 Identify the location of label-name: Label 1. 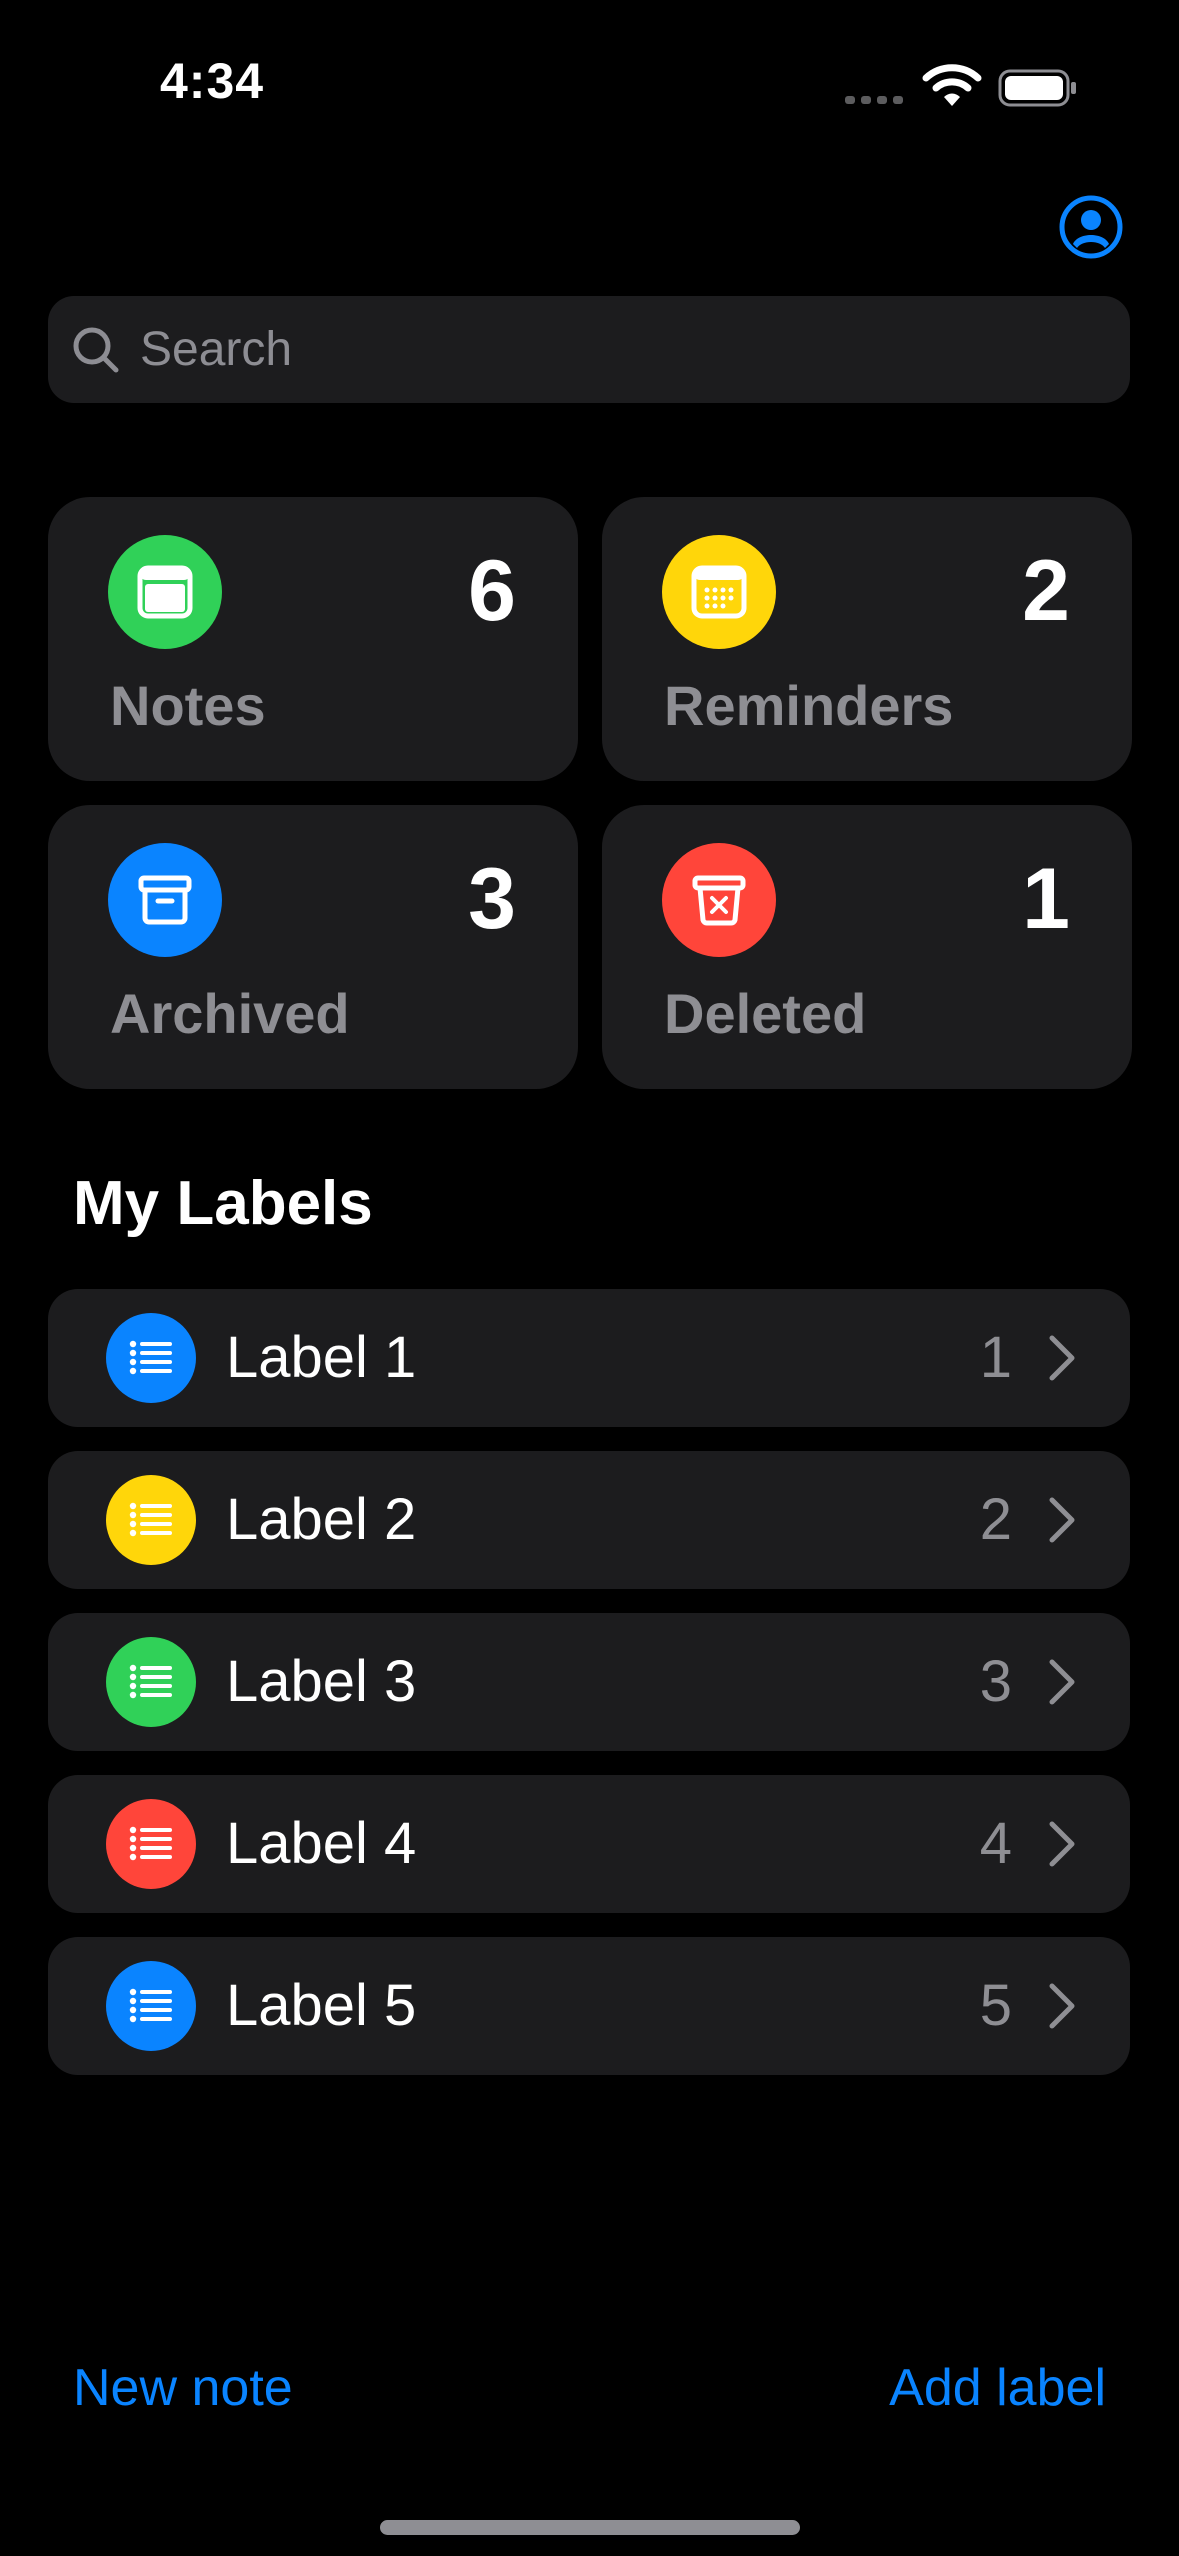
(321, 1357).